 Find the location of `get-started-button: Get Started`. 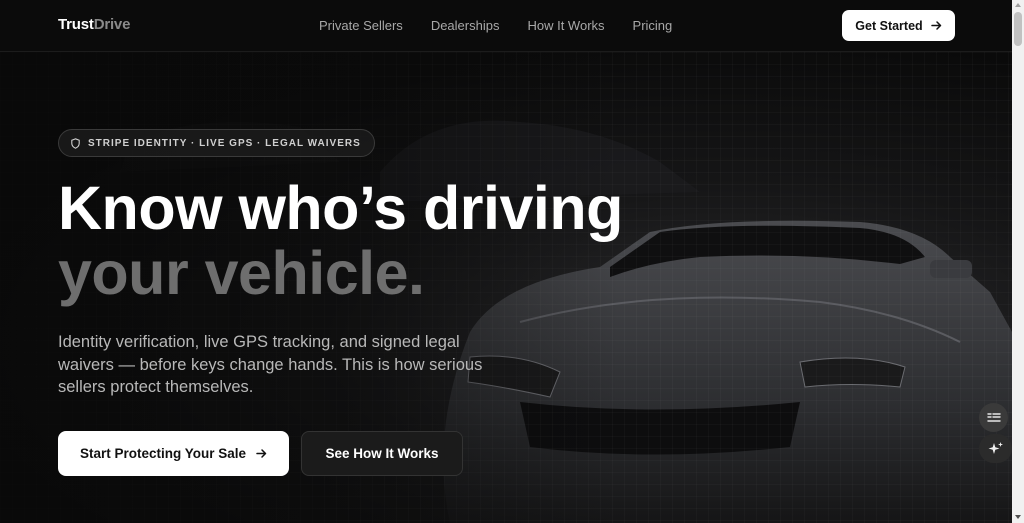

get-started-button: Get Started is located at coordinates (898, 25).